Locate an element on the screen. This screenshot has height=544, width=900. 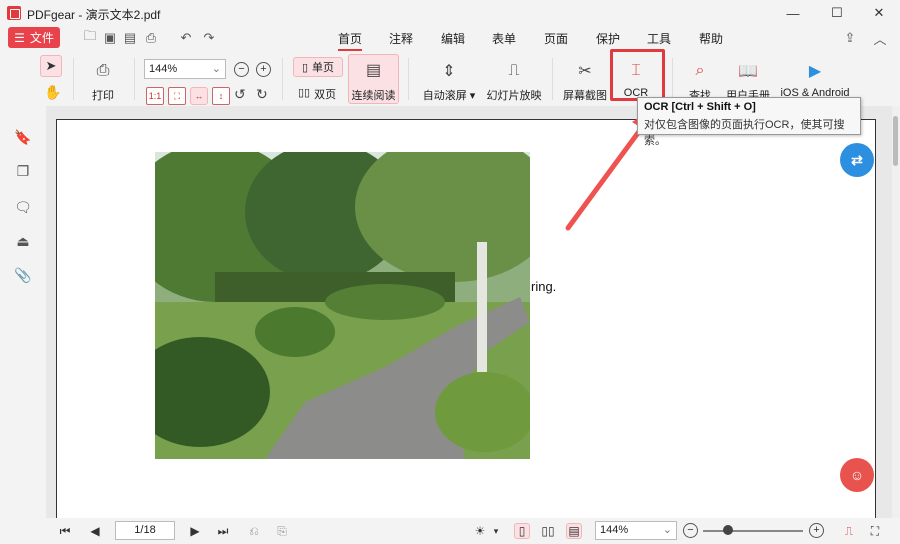
select-tool-icon: ➤ is located at coordinates (51, 66).